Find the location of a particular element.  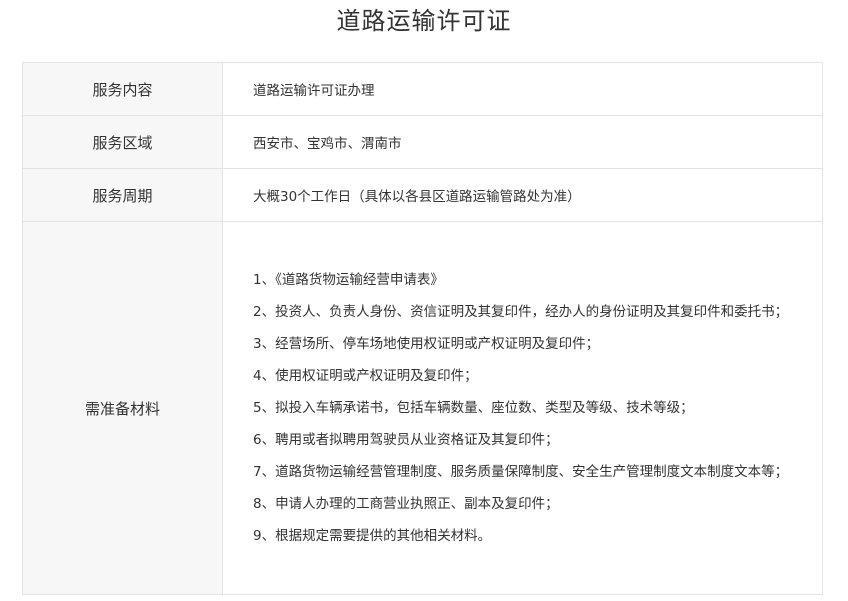

materials-list-item-6: 6、聘用或者拟聘用驾驶员从业资格证及其复印件； is located at coordinates (406, 439).